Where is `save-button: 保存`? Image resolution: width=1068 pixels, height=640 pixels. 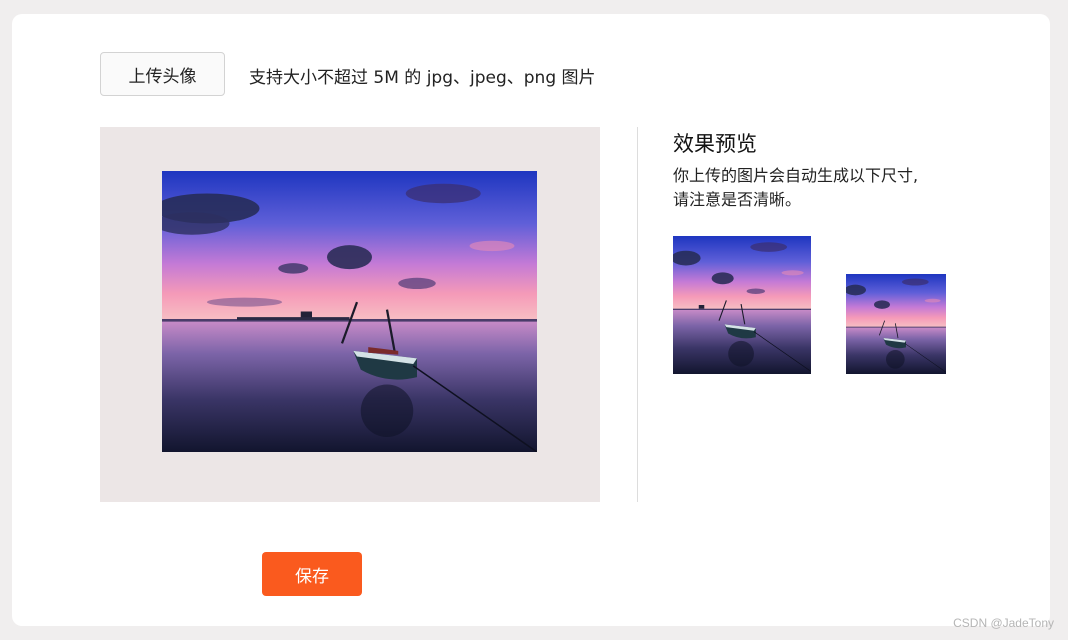
save-button: 保存 is located at coordinates (312, 574).